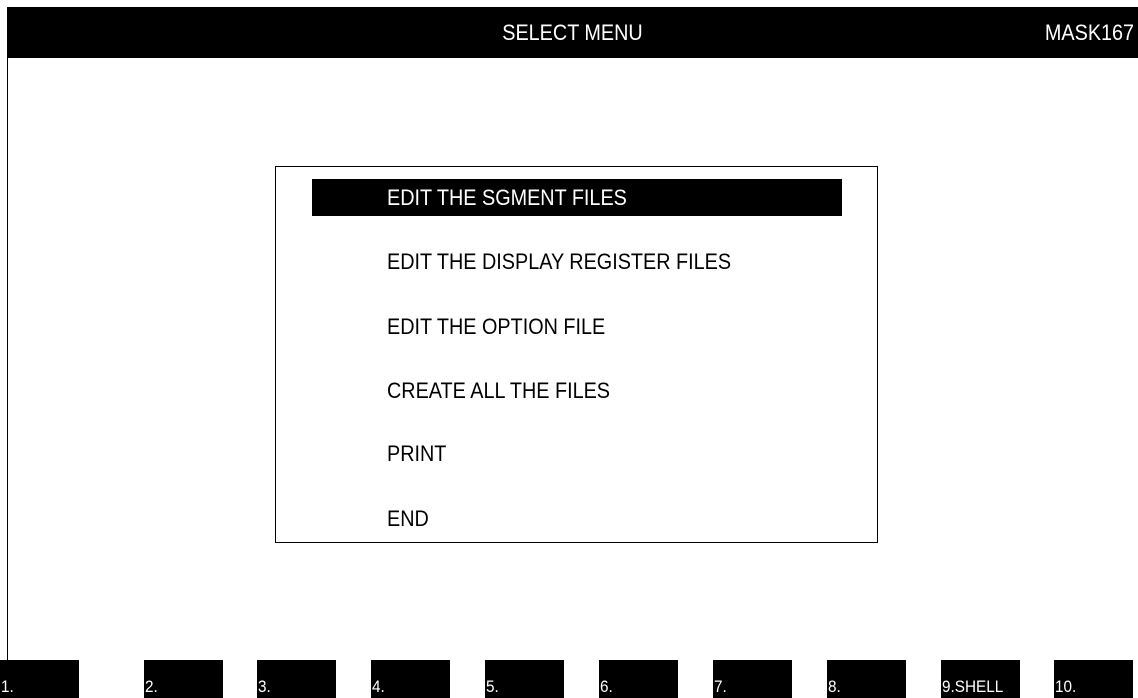 This screenshot has height=698, width=1138. I want to click on function-key-label: 6., so click(606, 686).